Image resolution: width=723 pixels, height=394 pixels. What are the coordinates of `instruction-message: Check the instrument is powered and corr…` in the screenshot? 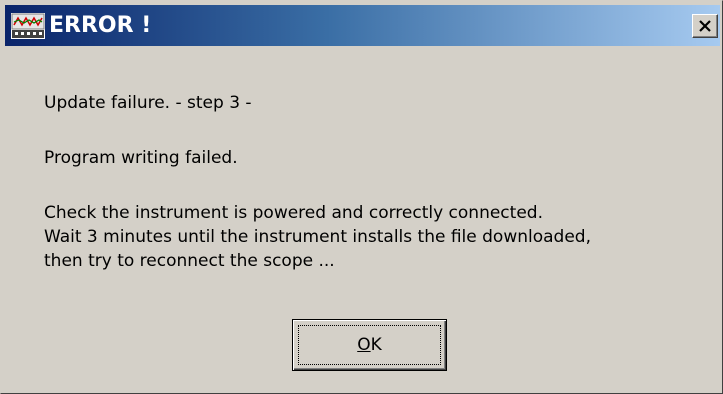 It's located at (317, 237).